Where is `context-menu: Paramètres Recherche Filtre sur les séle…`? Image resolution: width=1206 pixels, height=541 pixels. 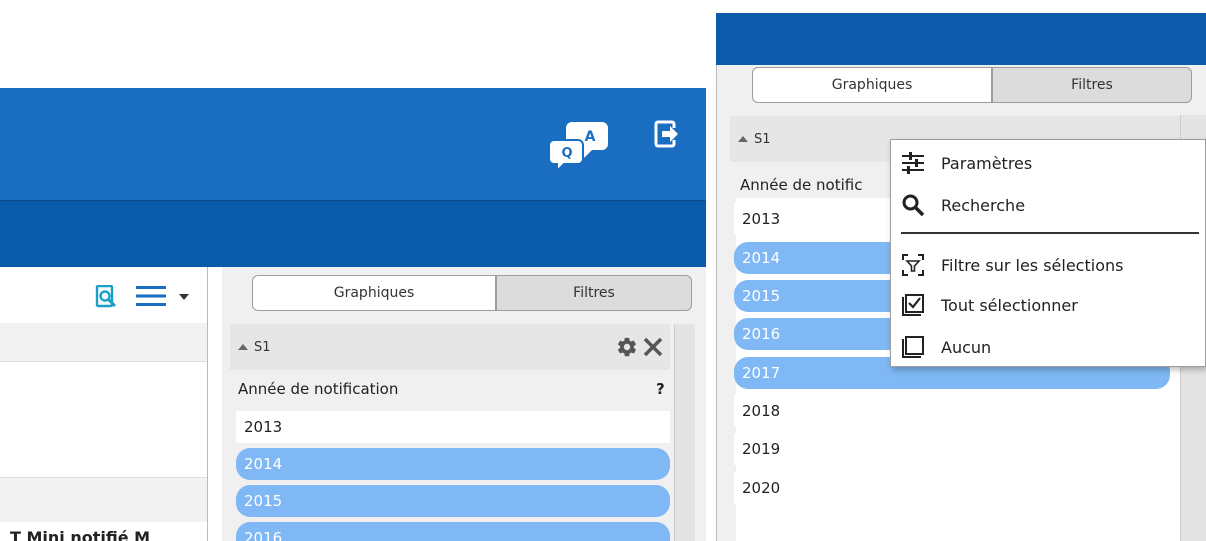
context-menu: Paramètres Recherche Filtre sur les séle… is located at coordinates (1048, 253).